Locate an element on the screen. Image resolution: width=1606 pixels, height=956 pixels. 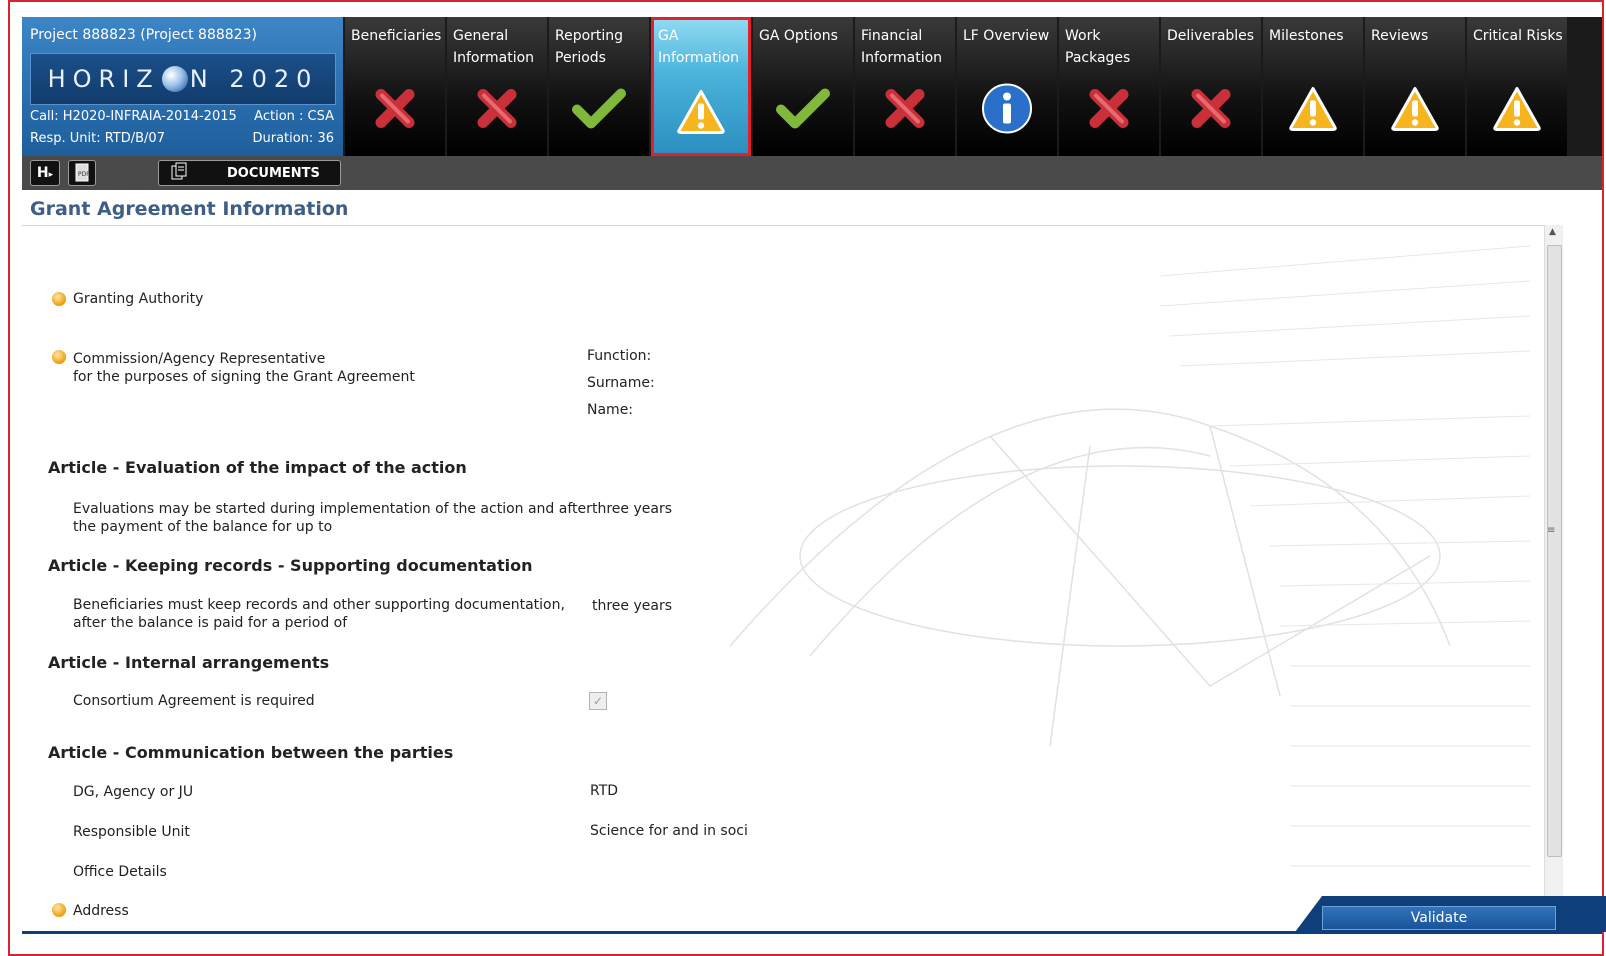
tab-financial-information: Financial Information is located at coordinates (905, 86).